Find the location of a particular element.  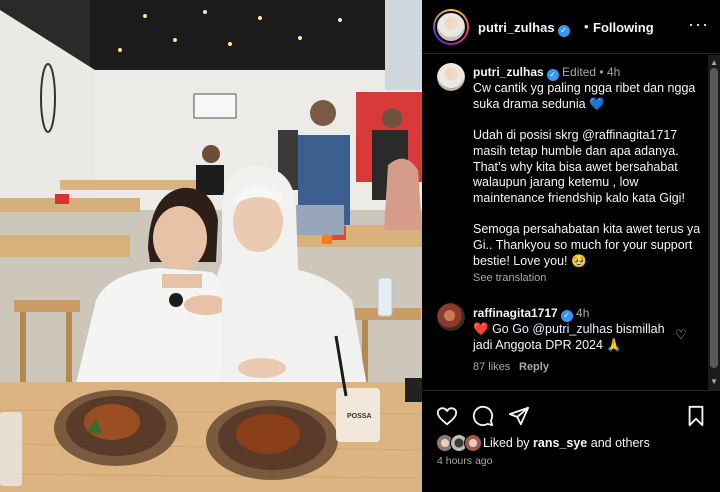

post-header: putri_zulhas ✓ • Following ··· is located at coordinates (571, 27).